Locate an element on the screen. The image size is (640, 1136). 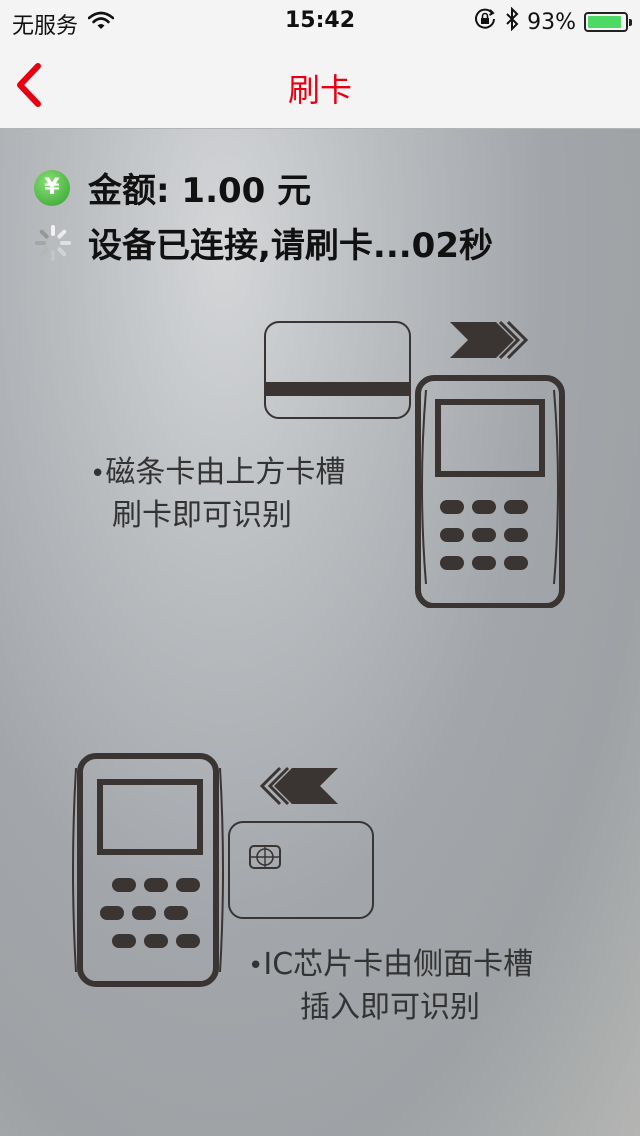
loading-spinner-icon is located at coordinates (53, 242).